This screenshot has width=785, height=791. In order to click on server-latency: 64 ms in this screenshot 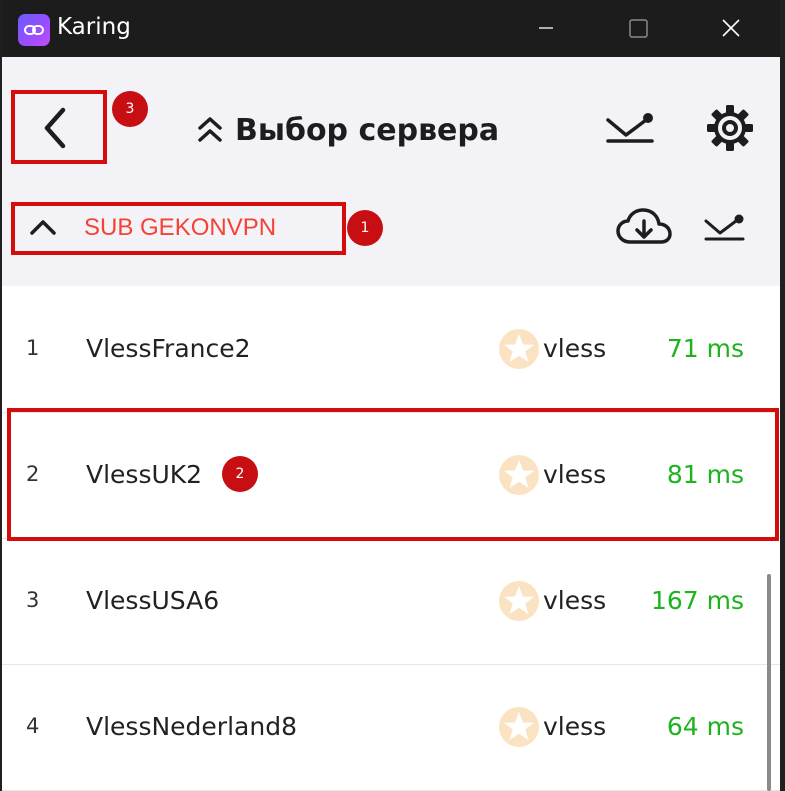, I will do `click(705, 726)`.